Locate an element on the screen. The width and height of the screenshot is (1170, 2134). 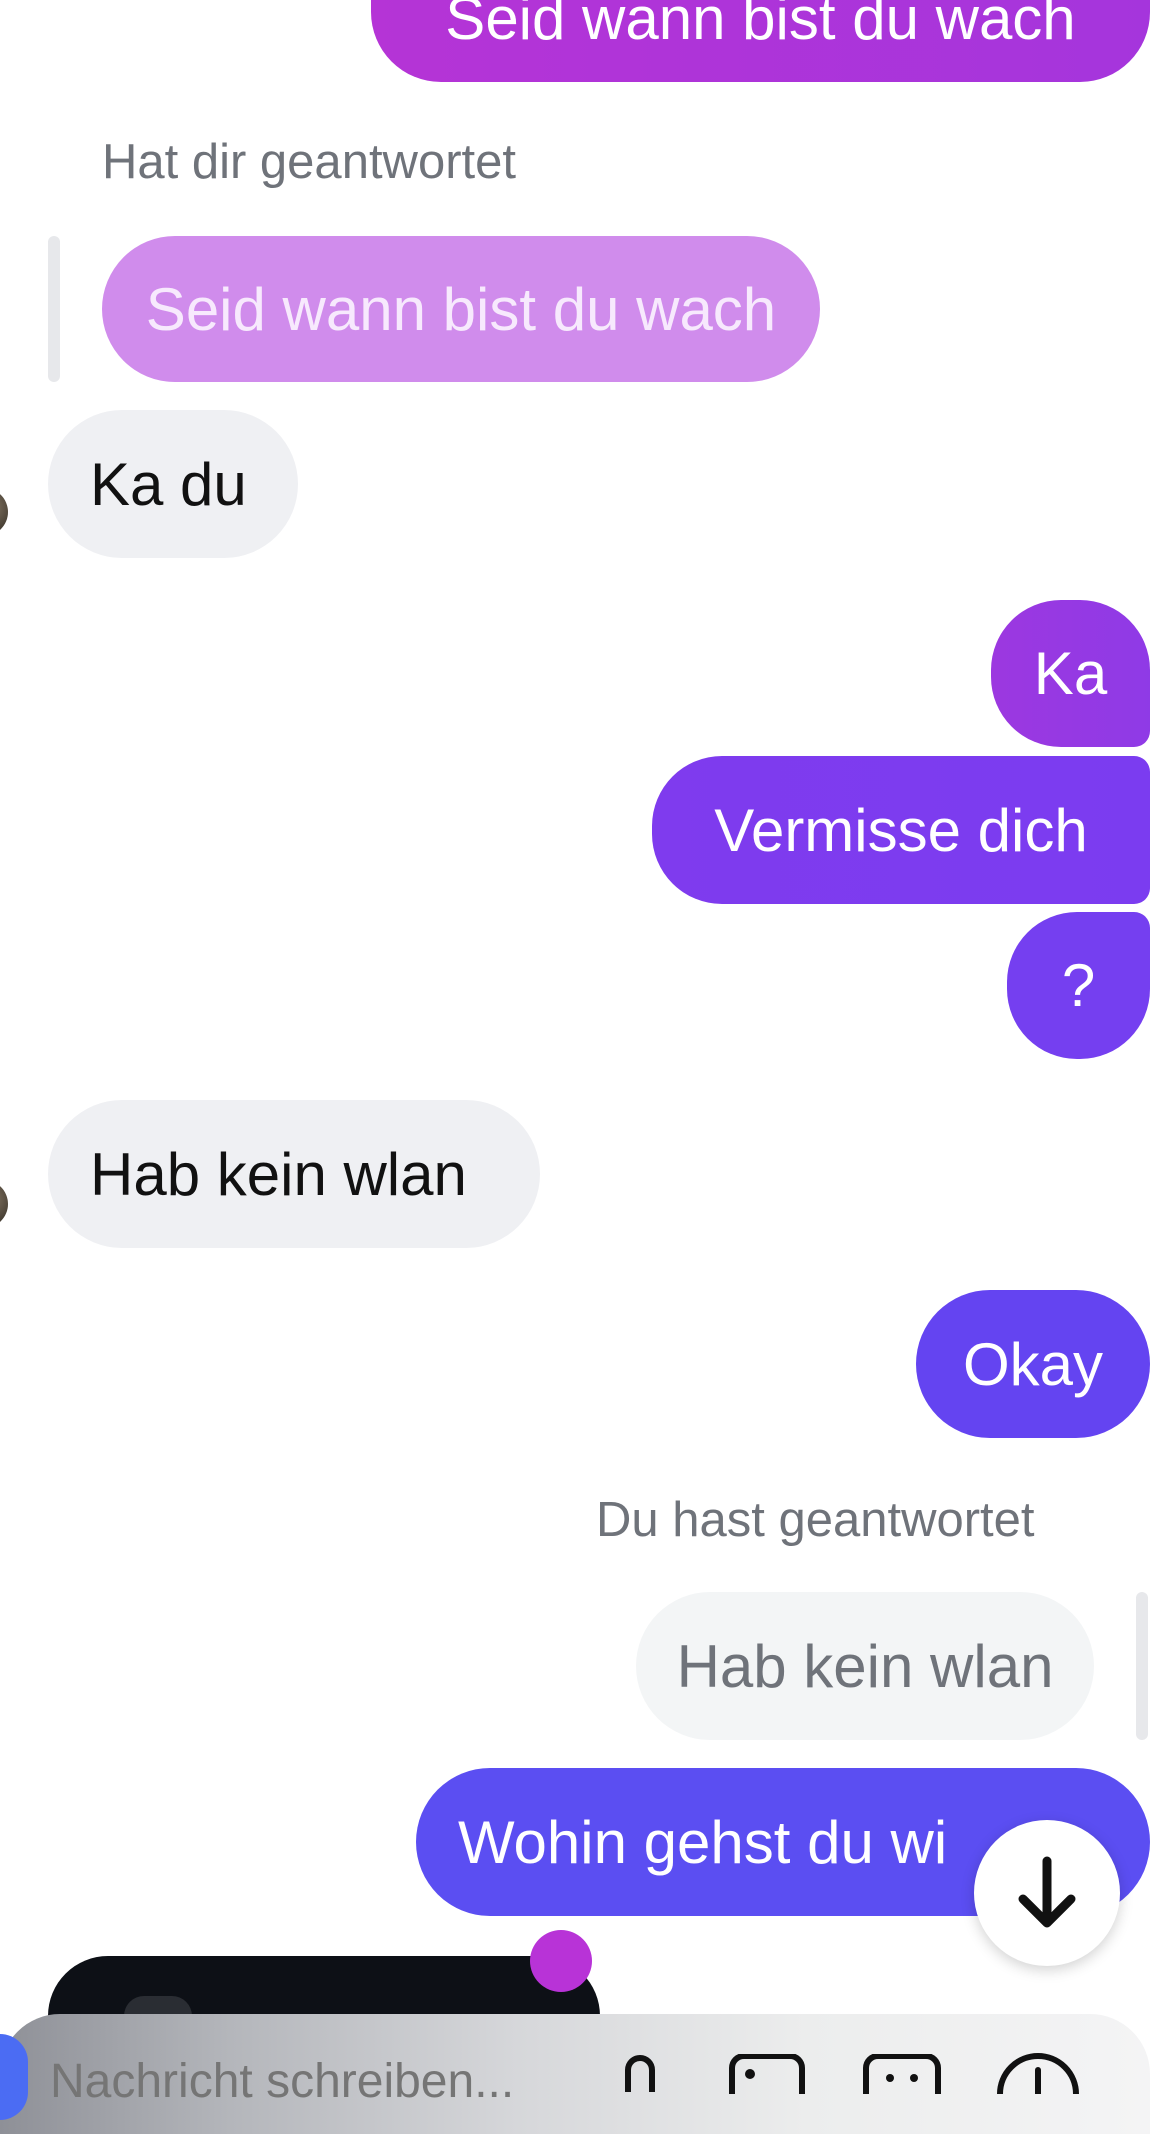
message-text: Wohin gehst du wi is located at coordinates (703, 1842).